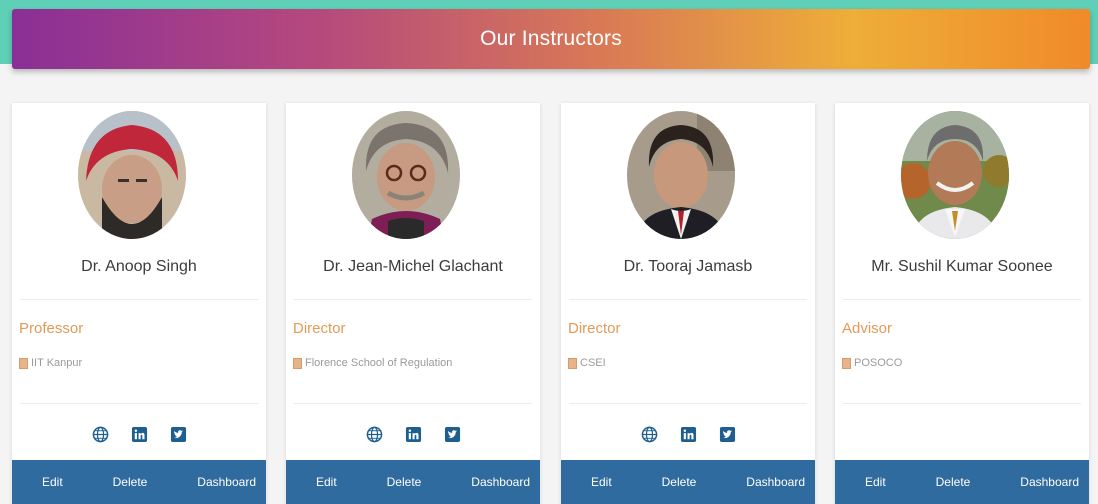  I want to click on page-title: Our Instructors, so click(551, 38).